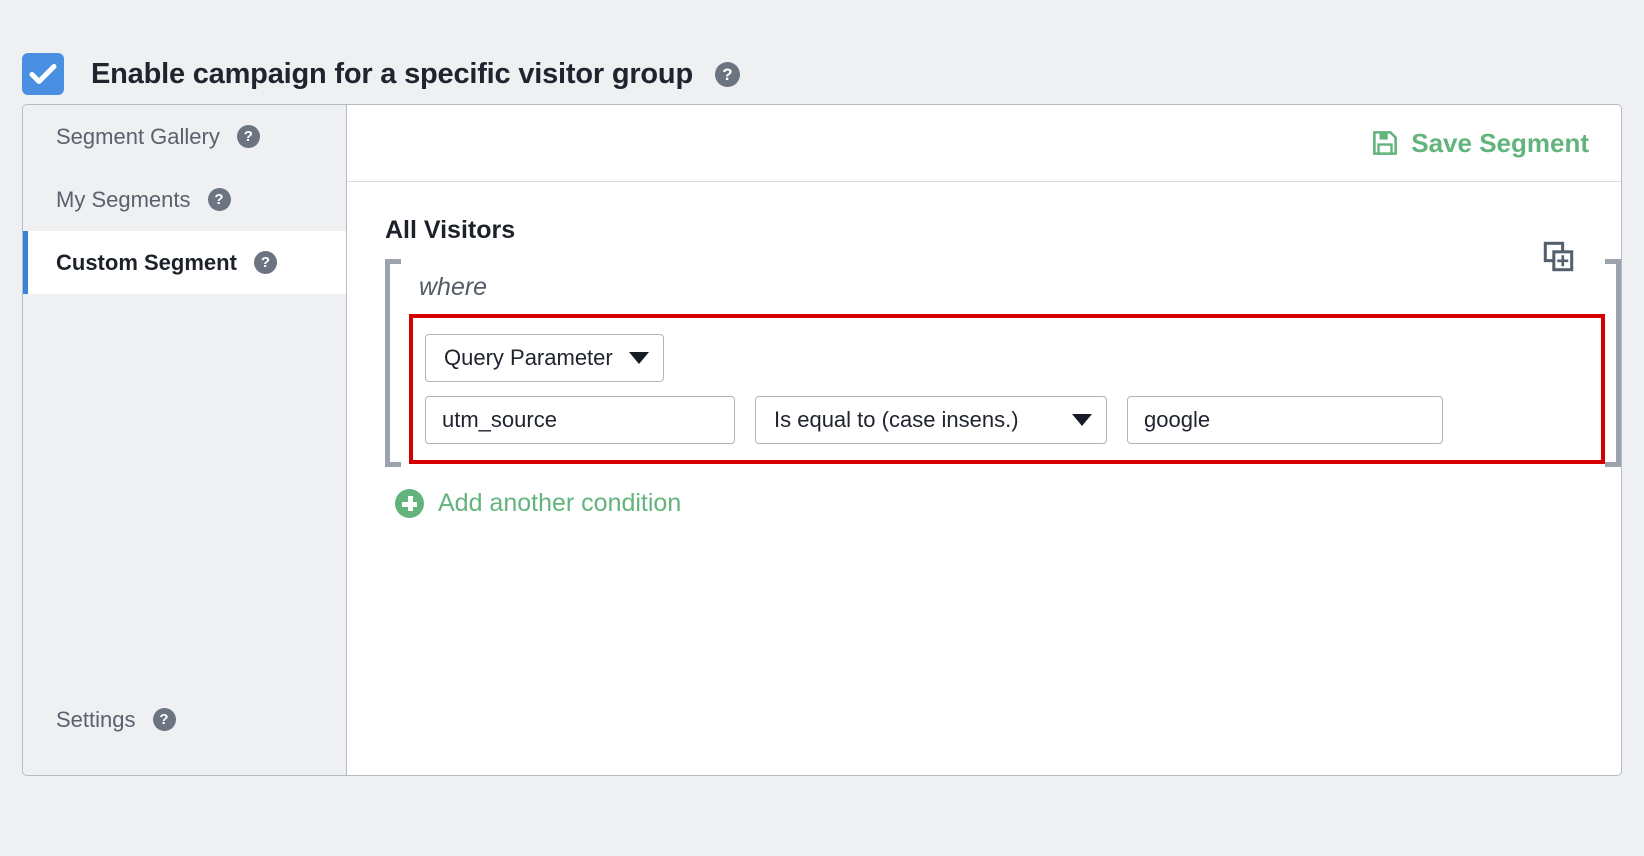 The image size is (1644, 856). What do you see at coordinates (1613, 363) in the screenshot?
I see `group-bracket-right` at bounding box center [1613, 363].